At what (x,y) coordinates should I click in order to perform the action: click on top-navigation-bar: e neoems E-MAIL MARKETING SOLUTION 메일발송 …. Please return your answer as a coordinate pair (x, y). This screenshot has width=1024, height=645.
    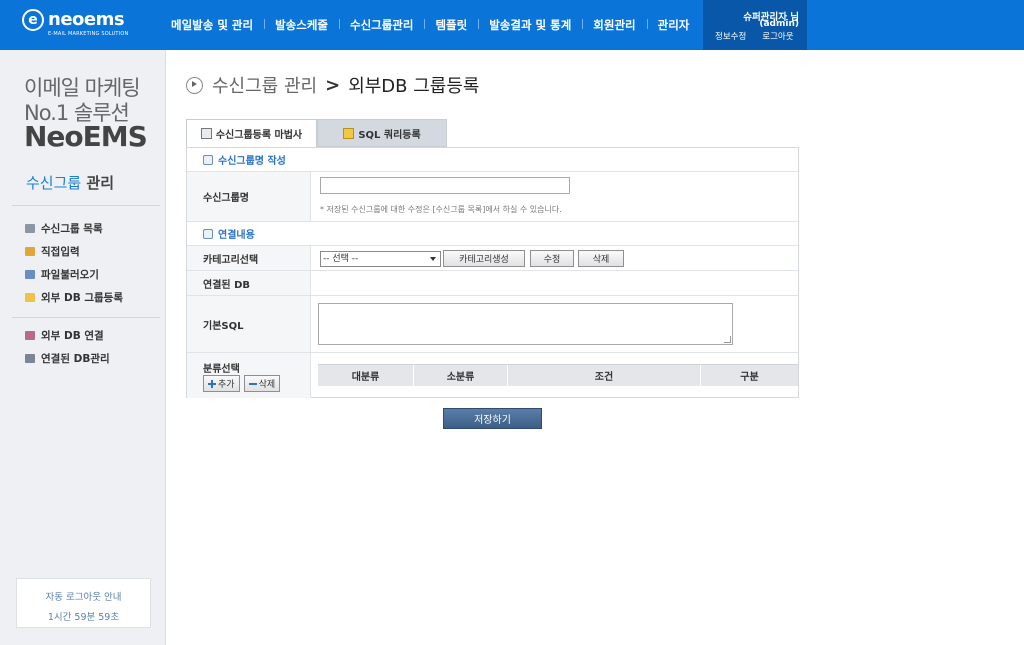
    Looking at the image, I should click on (512, 25).